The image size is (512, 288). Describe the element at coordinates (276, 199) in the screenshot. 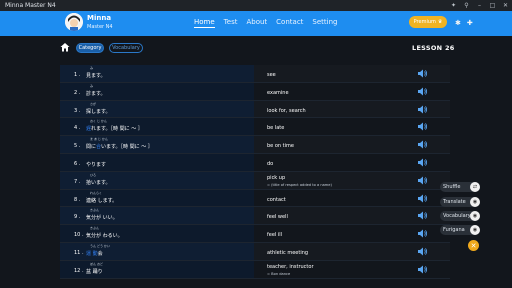

I see `english-meaning: contact` at that location.